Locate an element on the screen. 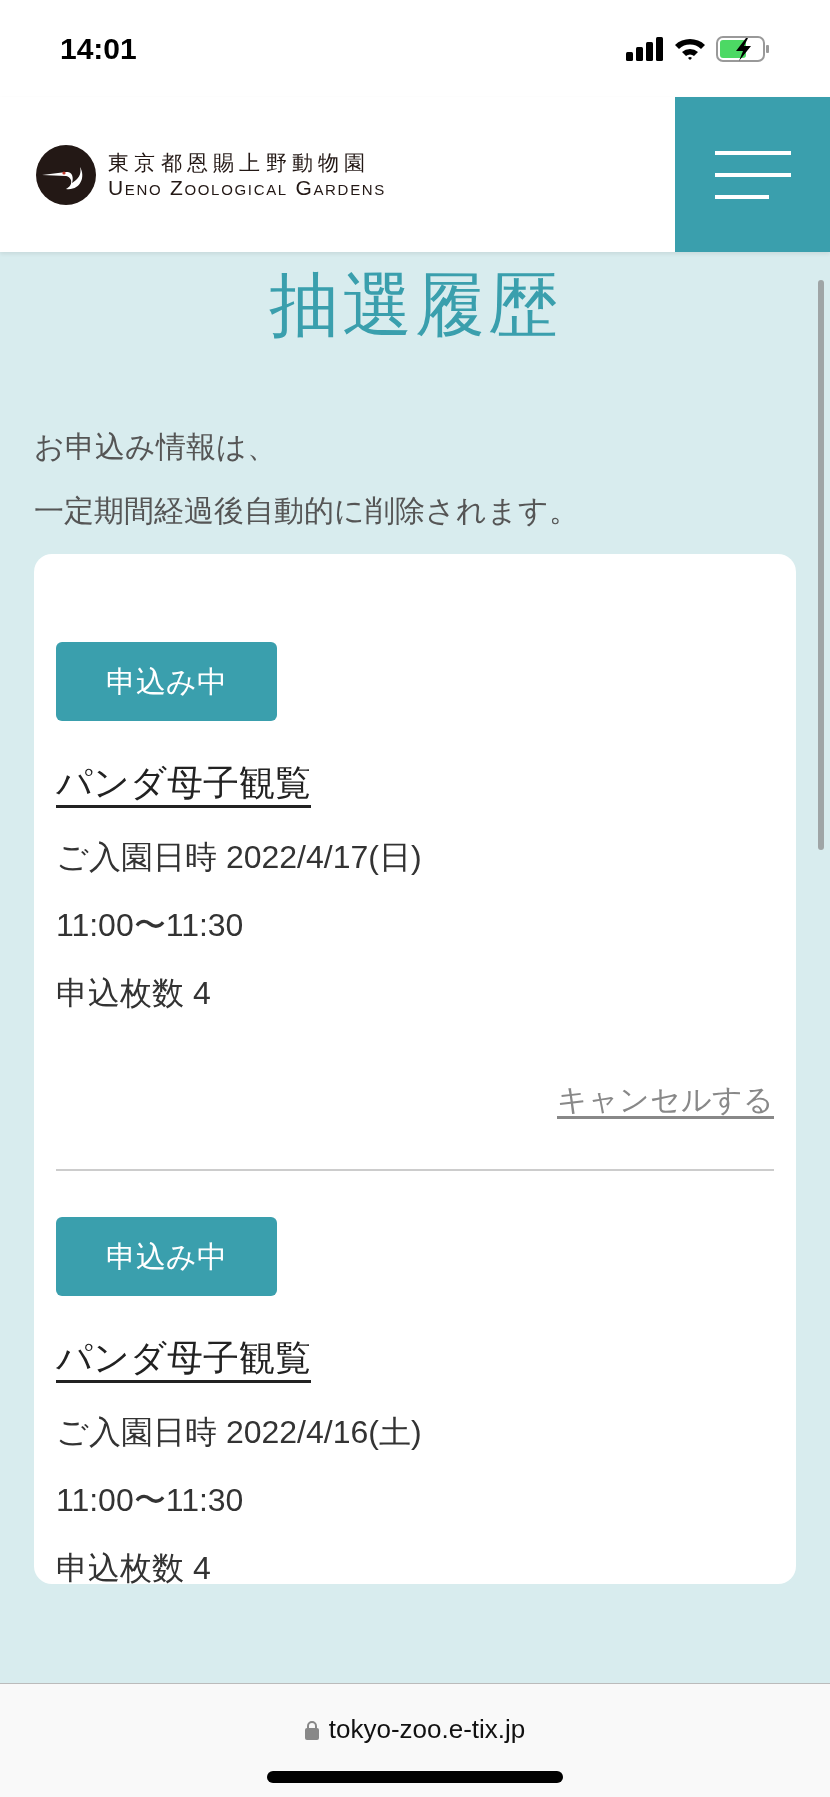  lock-icon is located at coordinates (311, 1729).